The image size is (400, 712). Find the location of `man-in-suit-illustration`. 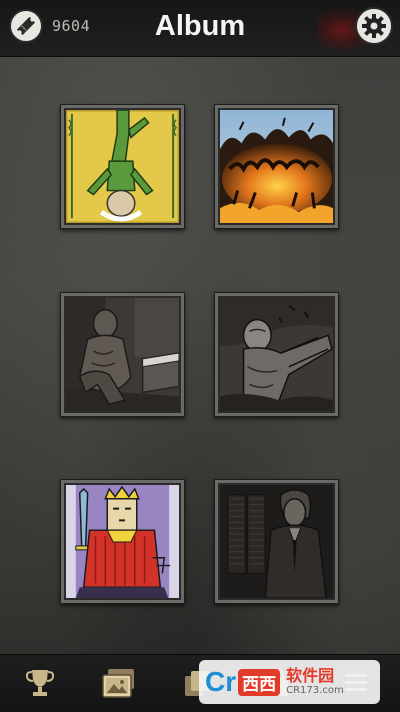

man-in-suit-illustration is located at coordinates (276, 541).